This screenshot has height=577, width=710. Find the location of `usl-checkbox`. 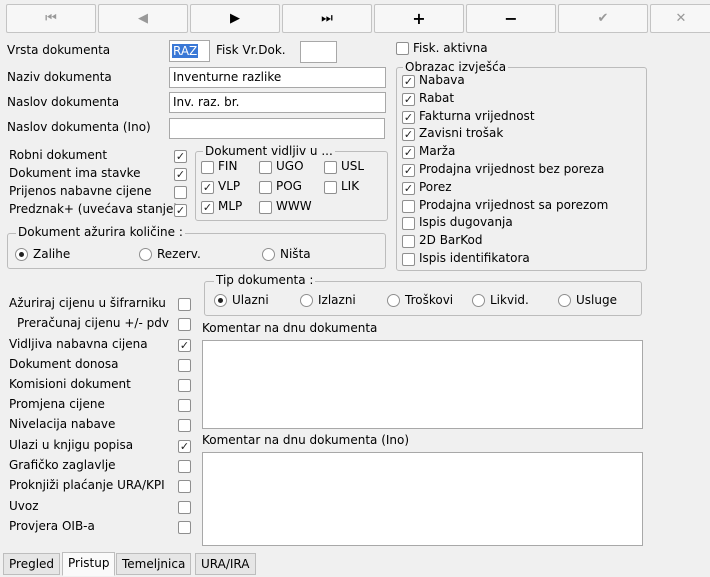

usl-checkbox is located at coordinates (330, 167).